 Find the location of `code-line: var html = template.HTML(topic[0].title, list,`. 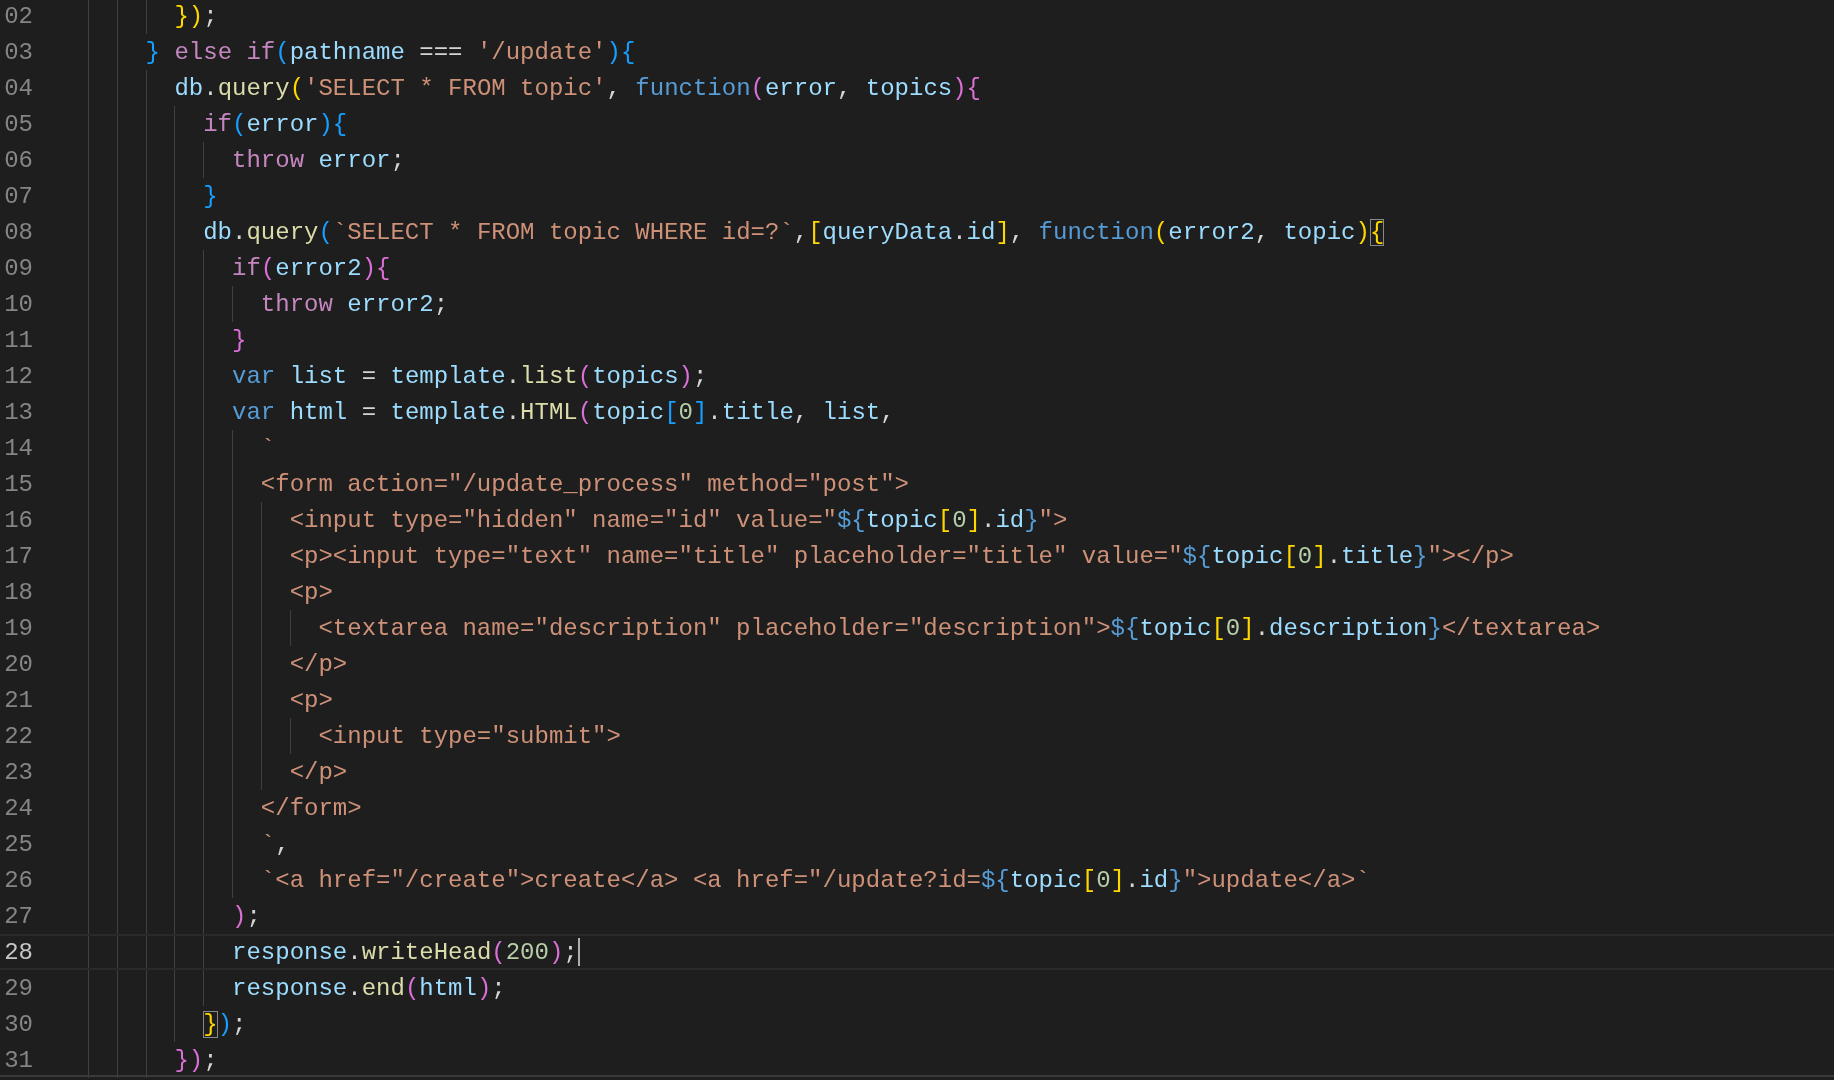

code-line: var html = template.HTML(topic[0].title, list, is located at coordinates (563, 412).